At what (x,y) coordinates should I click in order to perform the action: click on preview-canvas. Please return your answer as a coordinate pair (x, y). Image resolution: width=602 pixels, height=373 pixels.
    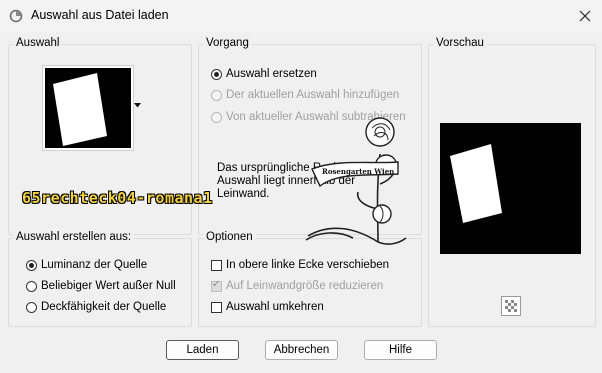
    Looking at the image, I should click on (510, 188).